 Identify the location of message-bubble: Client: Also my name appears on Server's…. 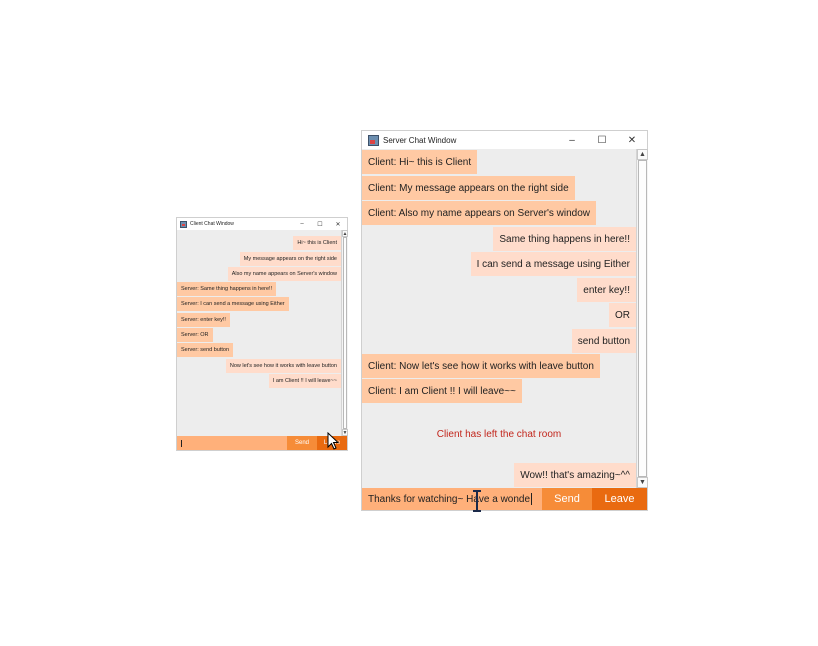
(479, 213).